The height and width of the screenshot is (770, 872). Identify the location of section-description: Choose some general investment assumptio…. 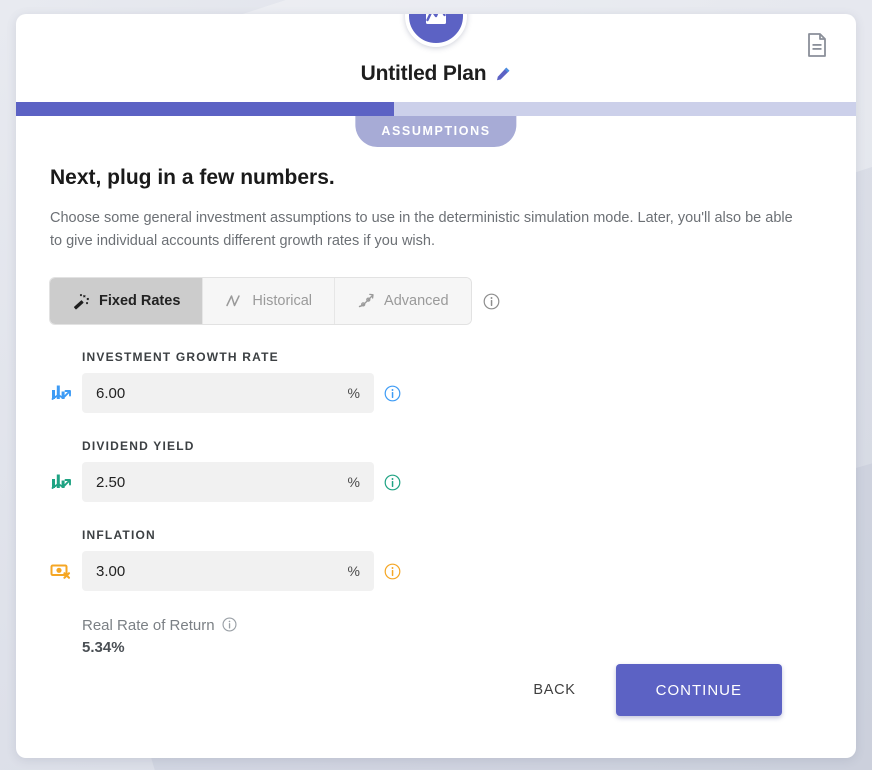
(421, 229).